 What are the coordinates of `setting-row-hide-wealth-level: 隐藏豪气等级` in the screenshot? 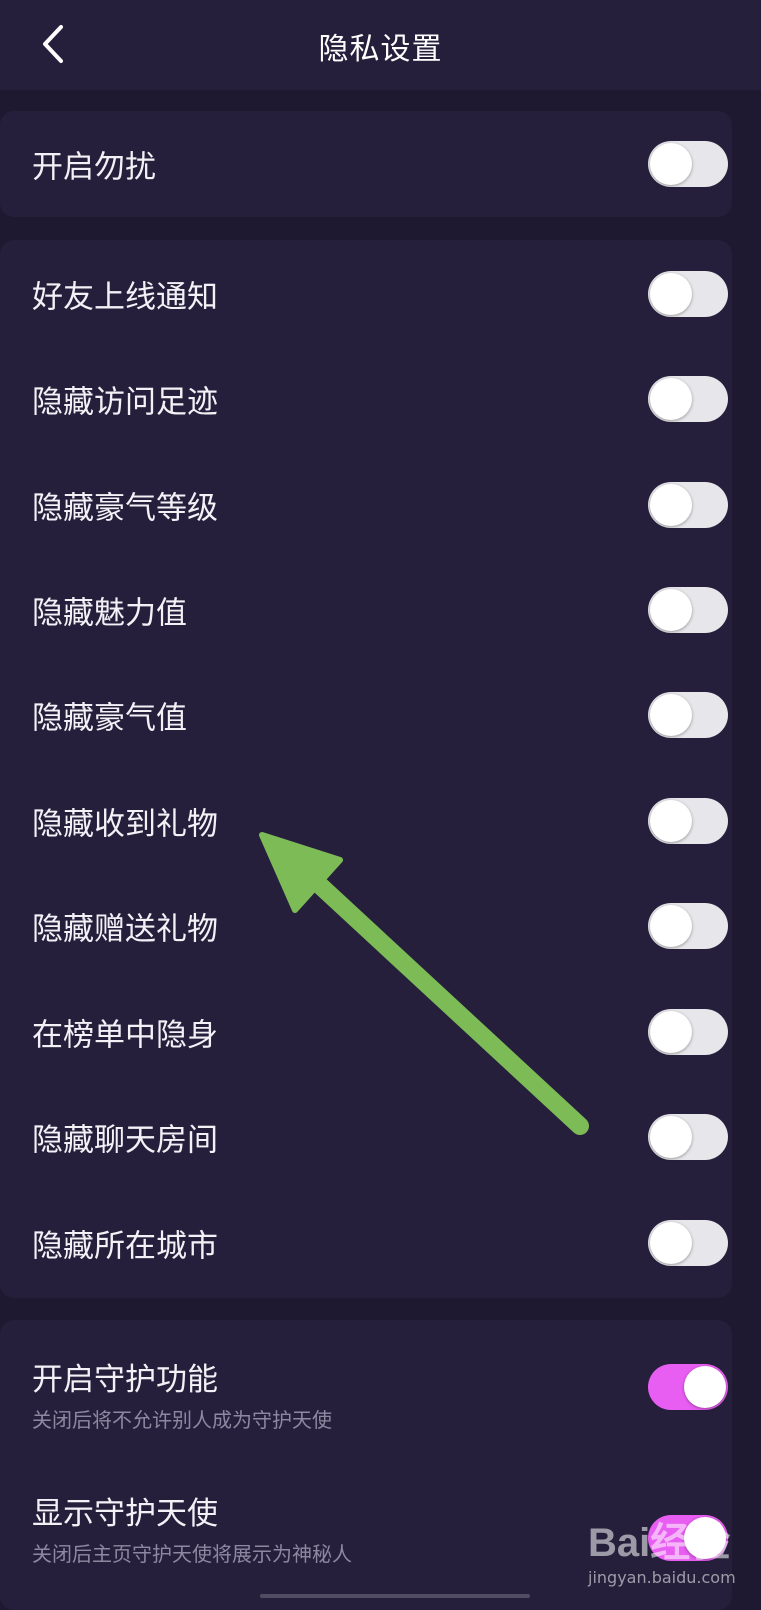 It's located at (366, 504).